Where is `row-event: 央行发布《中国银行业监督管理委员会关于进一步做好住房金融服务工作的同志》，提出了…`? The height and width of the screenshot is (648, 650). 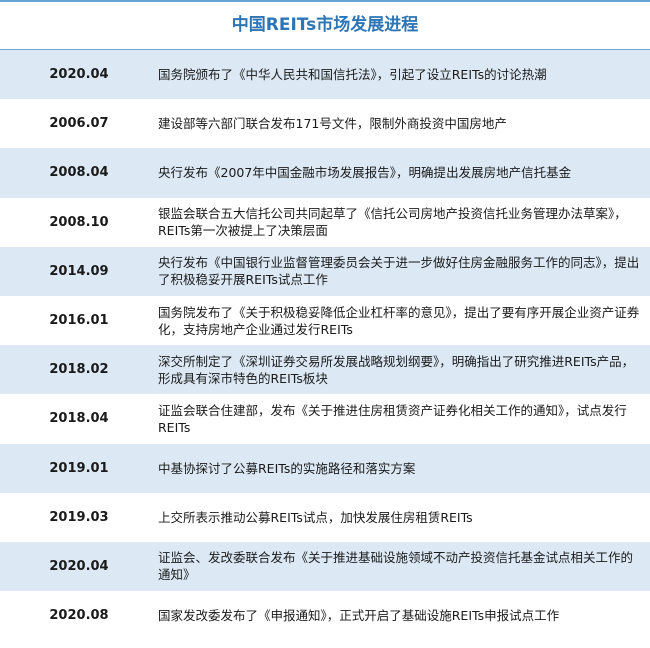
row-event: 央行发布《中国银行业监督管理委员会关于进一步做好住房金融服务工作的同志》，提出了… is located at coordinates (399, 271).